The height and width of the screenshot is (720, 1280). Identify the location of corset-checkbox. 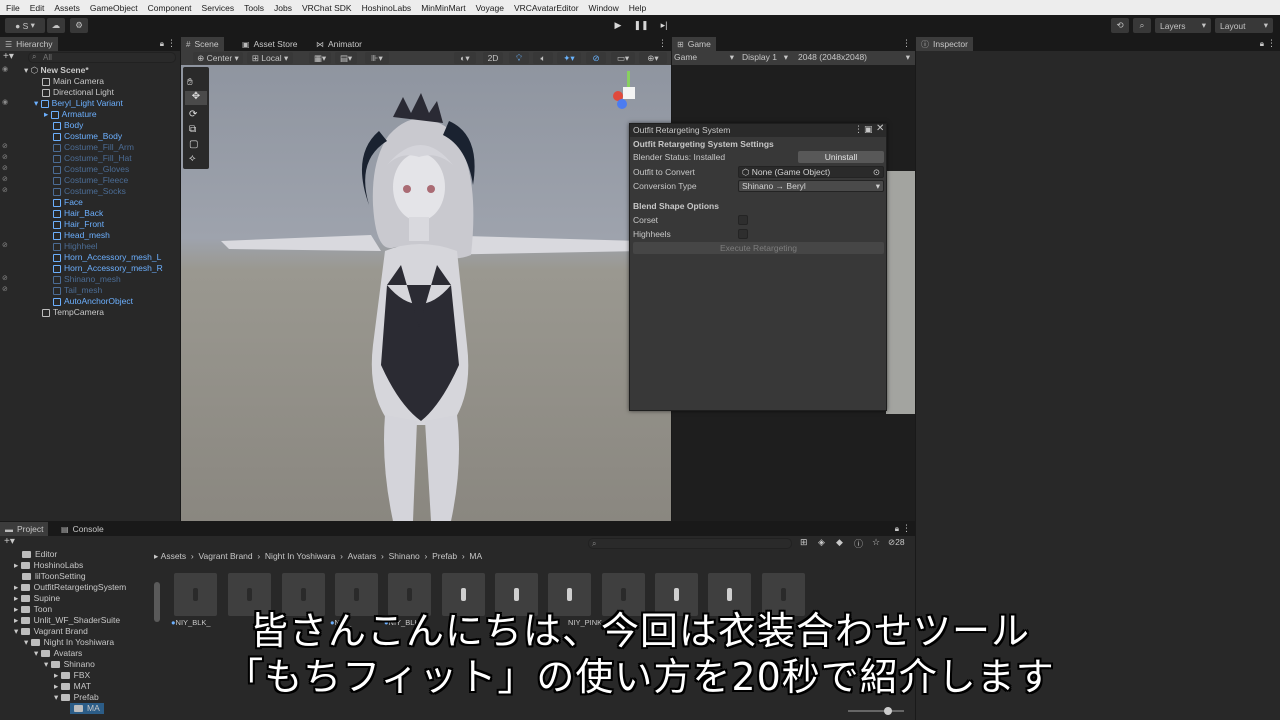
(743, 220).